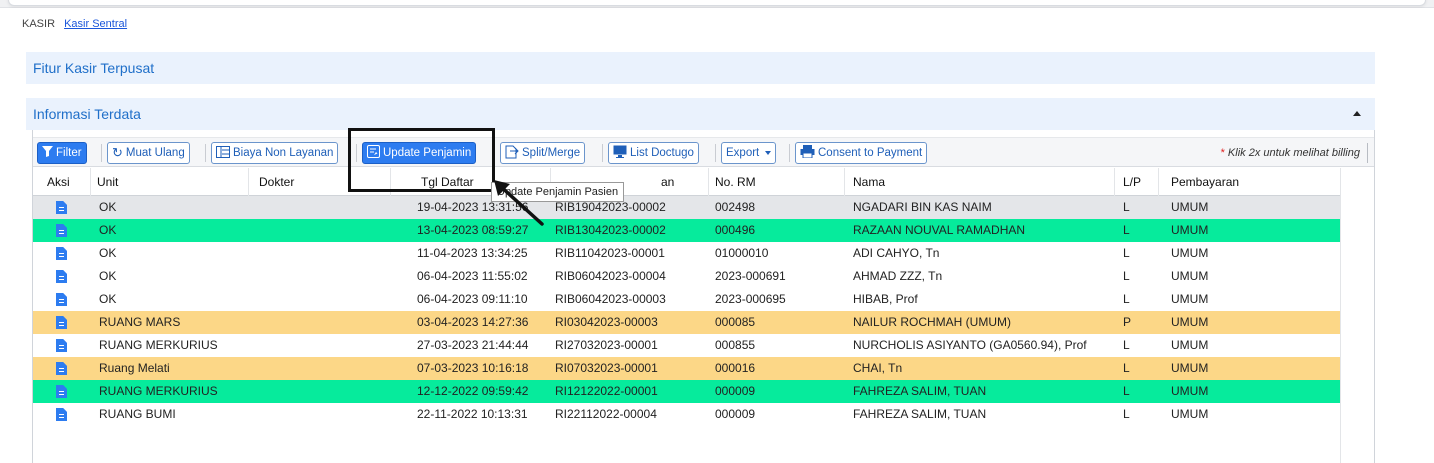 The width and height of the screenshot is (1434, 463). Describe the element at coordinates (777, 182) in the screenshot. I see `col-no-rm: No. RM` at that location.